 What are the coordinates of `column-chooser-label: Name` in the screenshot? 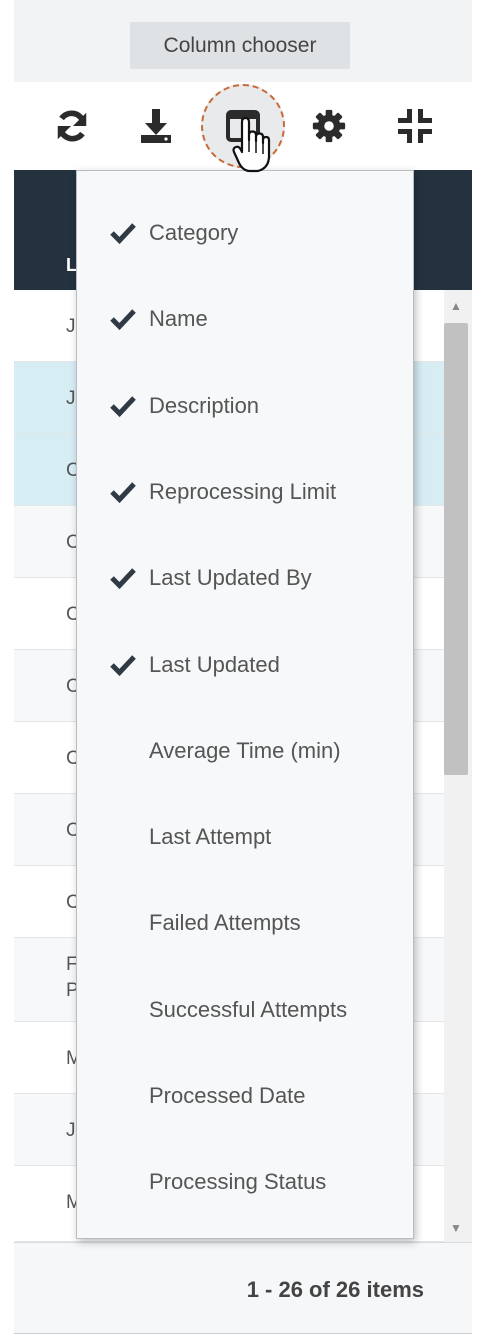 It's located at (178, 319).